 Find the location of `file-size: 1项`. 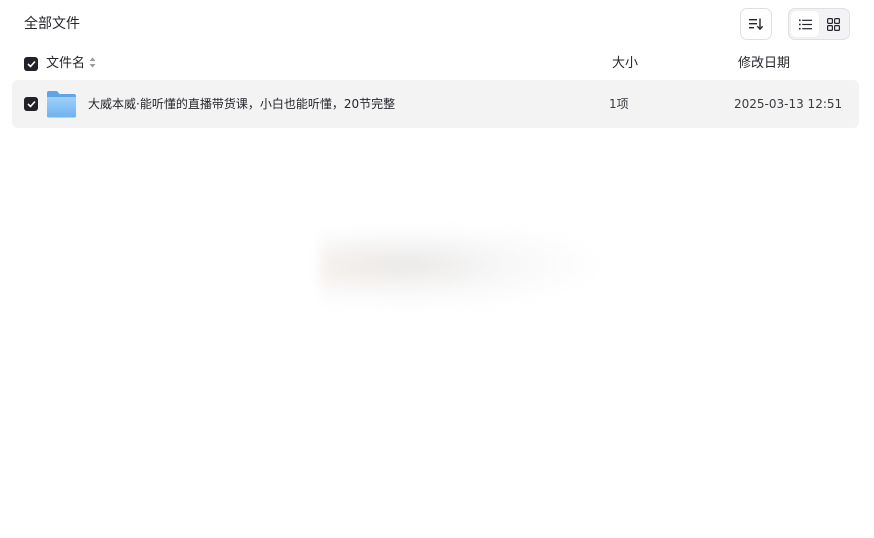

file-size: 1项 is located at coordinates (619, 104).